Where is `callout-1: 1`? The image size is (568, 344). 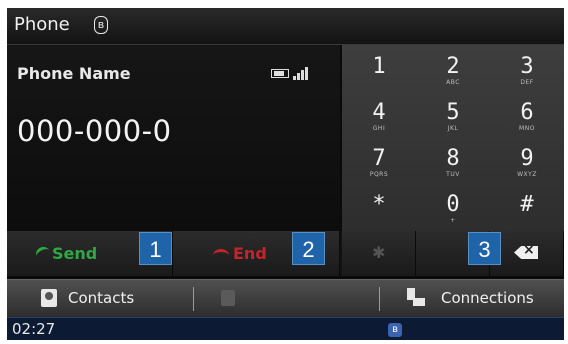 callout-1: 1 is located at coordinates (155, 248).